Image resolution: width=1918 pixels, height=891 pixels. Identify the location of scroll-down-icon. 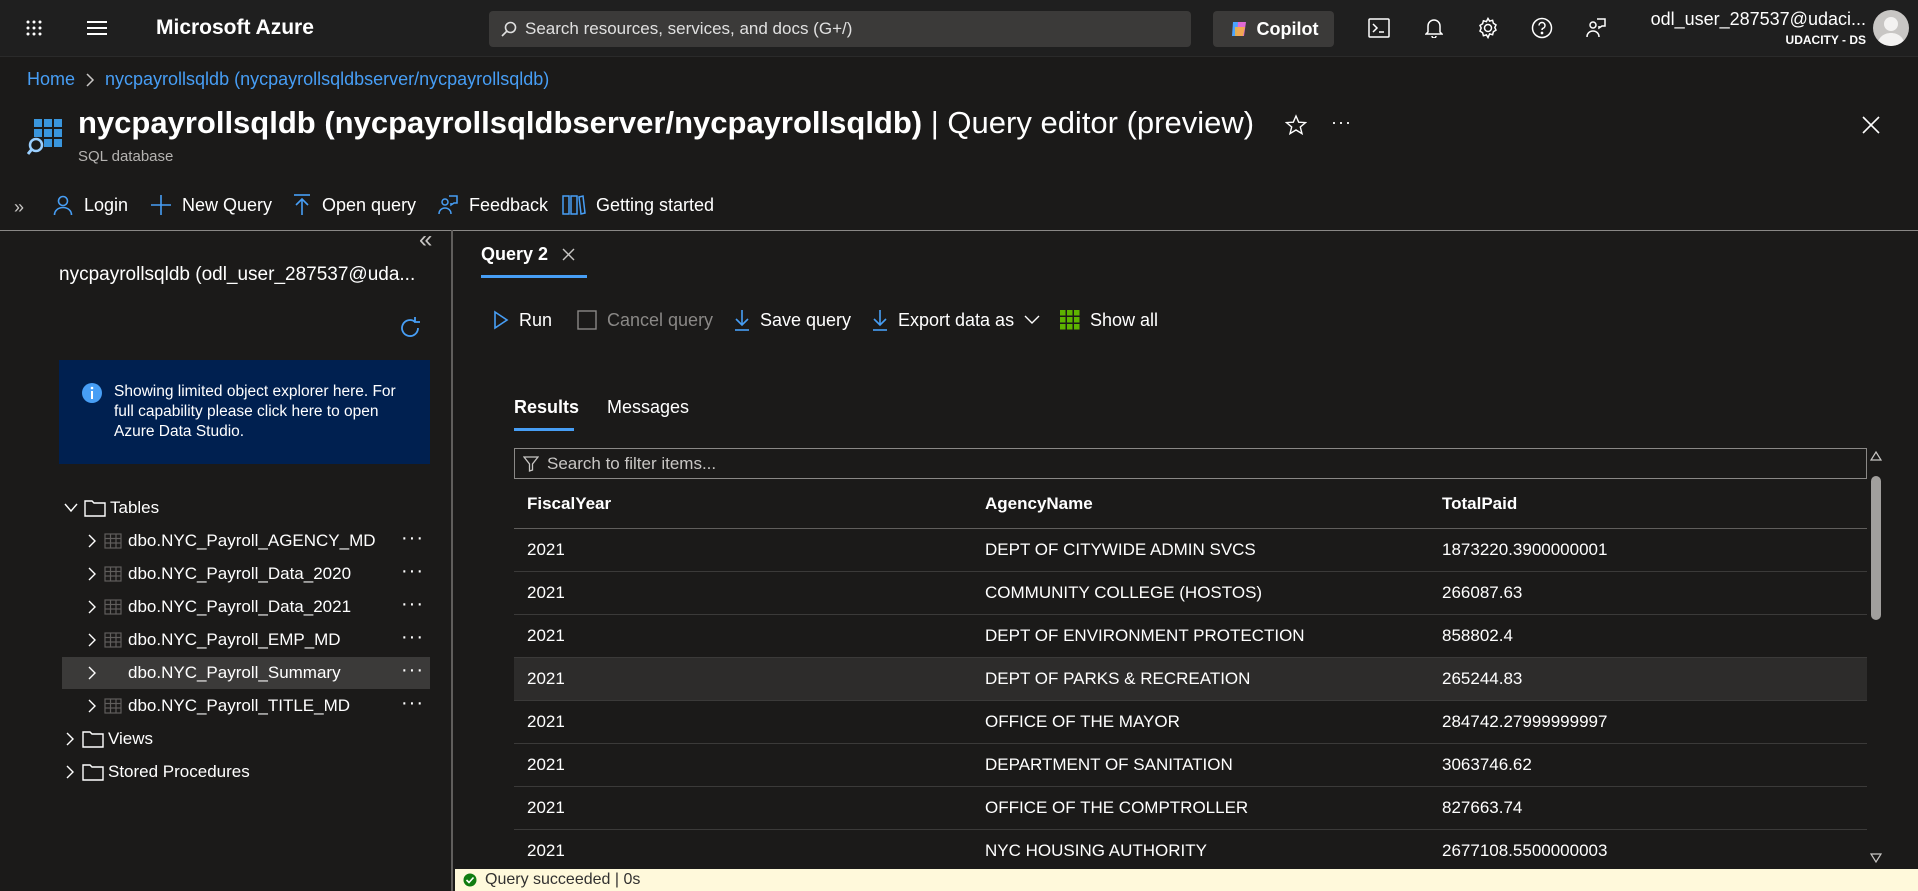
(1876, 858).